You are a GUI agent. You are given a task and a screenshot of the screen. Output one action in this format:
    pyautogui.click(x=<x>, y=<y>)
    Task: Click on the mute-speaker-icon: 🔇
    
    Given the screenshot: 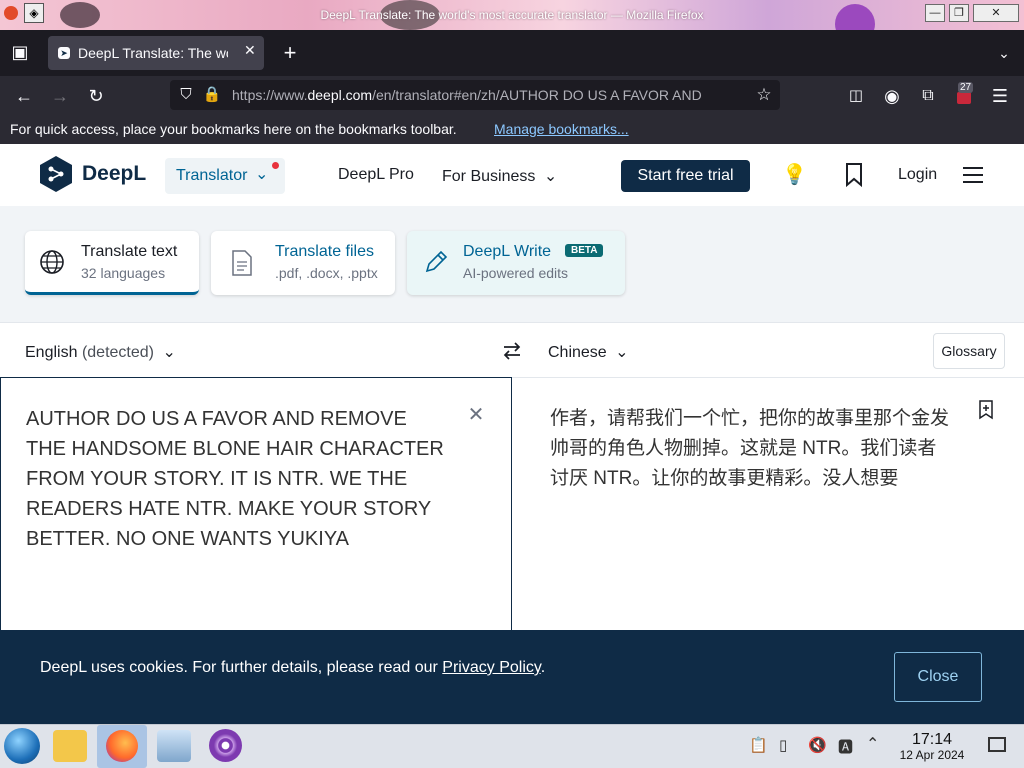 What is the action you would take?
    pyautogui.click(x=817, y=745)
    